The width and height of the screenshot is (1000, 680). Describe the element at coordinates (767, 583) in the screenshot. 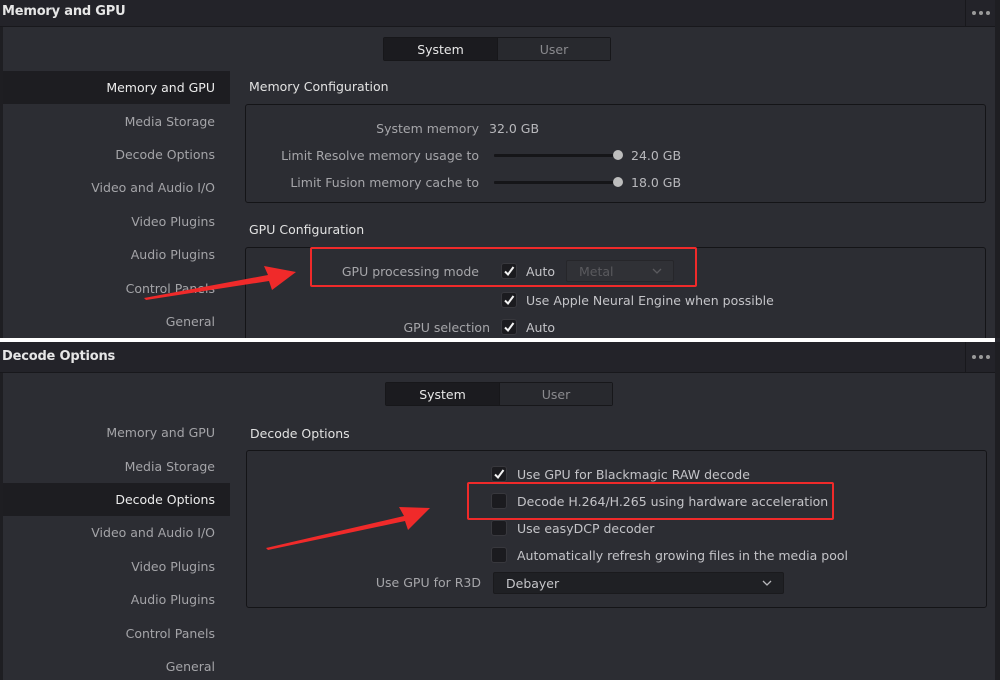

I see `chevron-down-icon` at that location.